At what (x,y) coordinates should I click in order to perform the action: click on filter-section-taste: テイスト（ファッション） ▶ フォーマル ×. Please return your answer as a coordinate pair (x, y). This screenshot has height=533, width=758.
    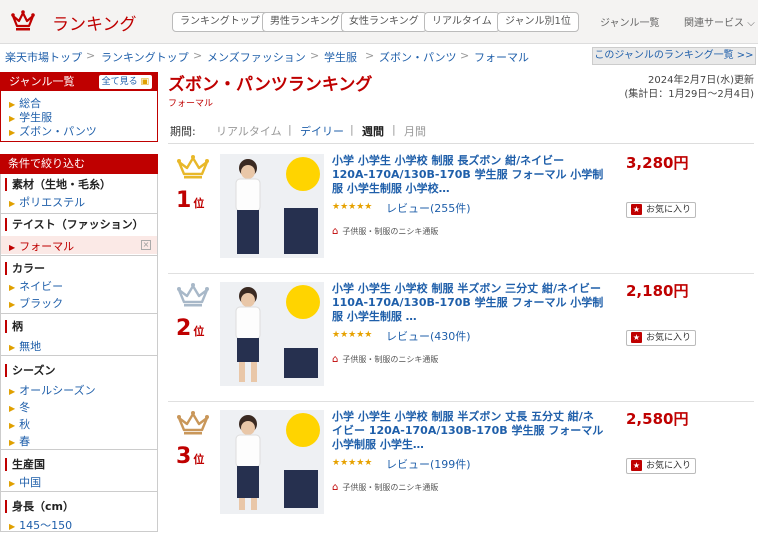
    Looking at the image, I should click on (79, 235).